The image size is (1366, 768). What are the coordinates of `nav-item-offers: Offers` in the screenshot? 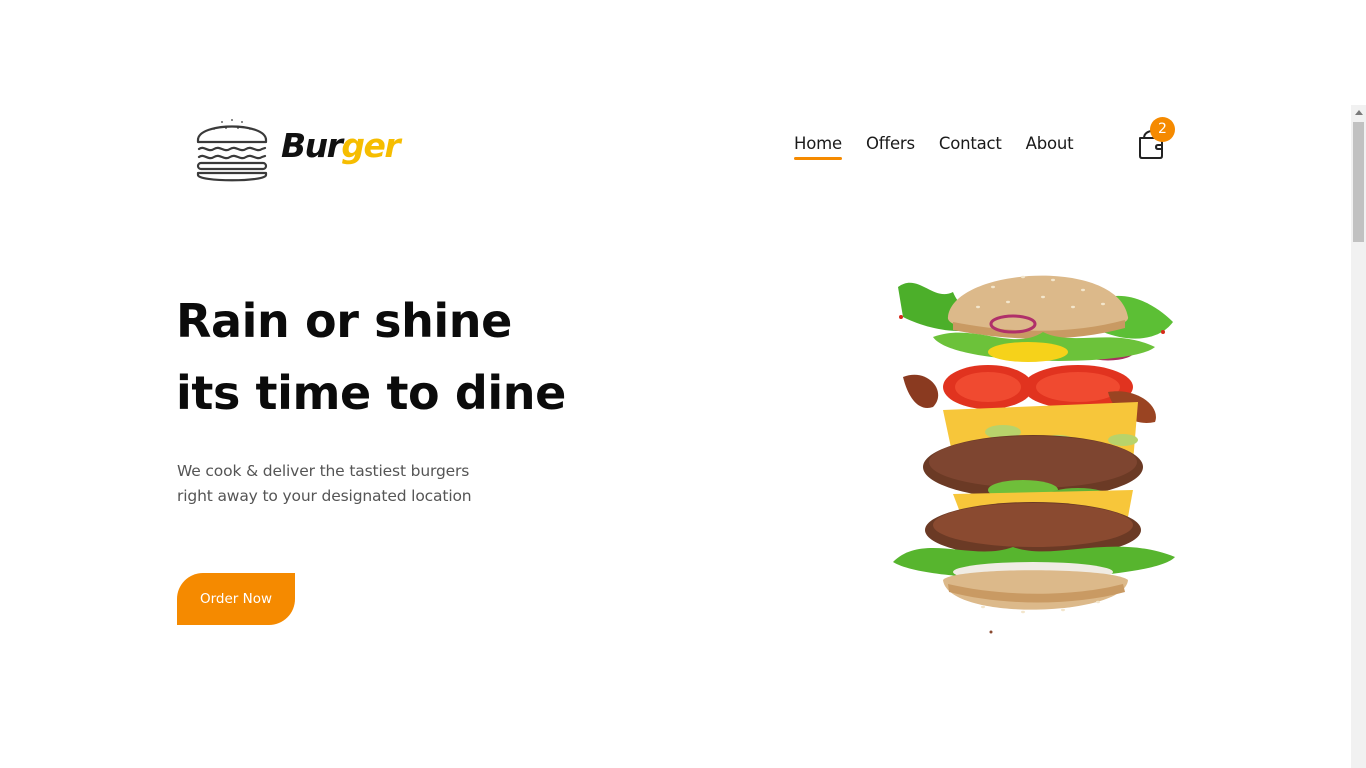 It's located at (890, 144).